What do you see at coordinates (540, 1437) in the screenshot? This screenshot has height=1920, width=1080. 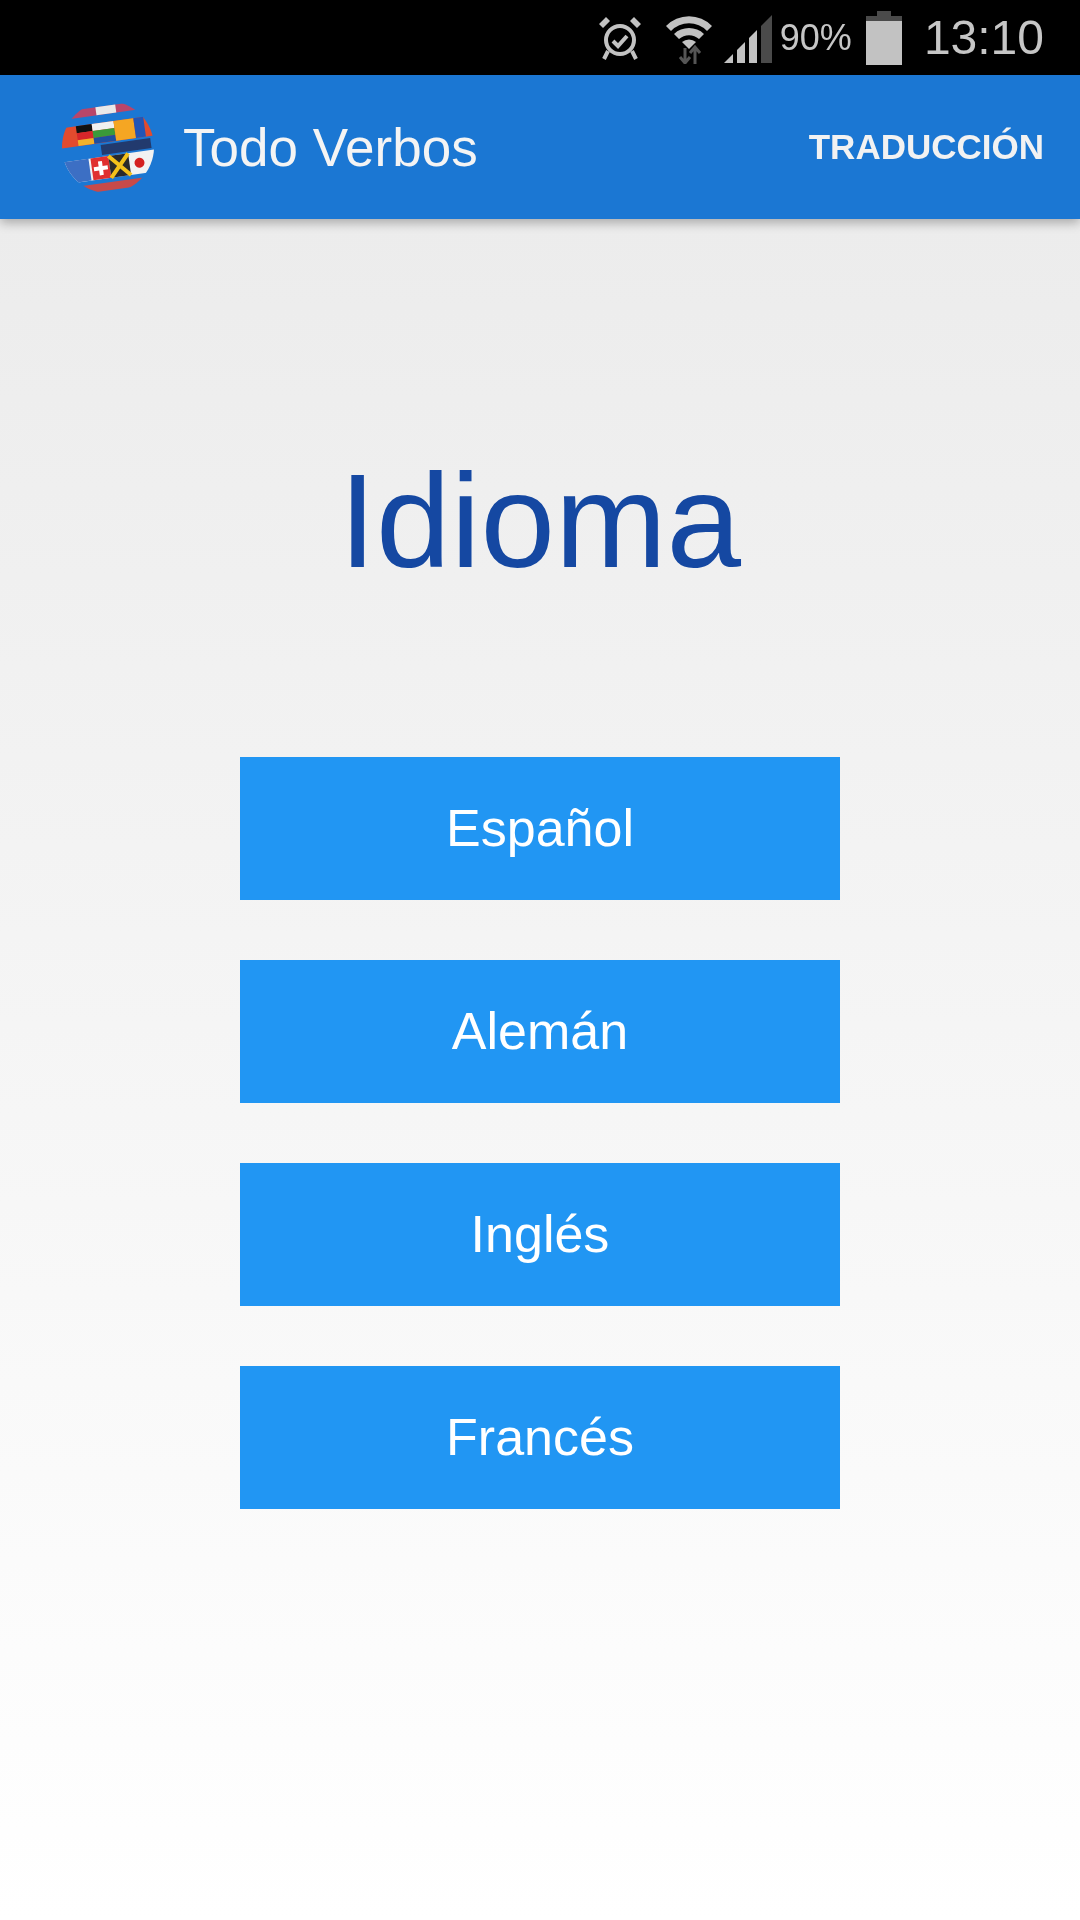 I see `language-button: Francés` at bounding box center [540, 1437].